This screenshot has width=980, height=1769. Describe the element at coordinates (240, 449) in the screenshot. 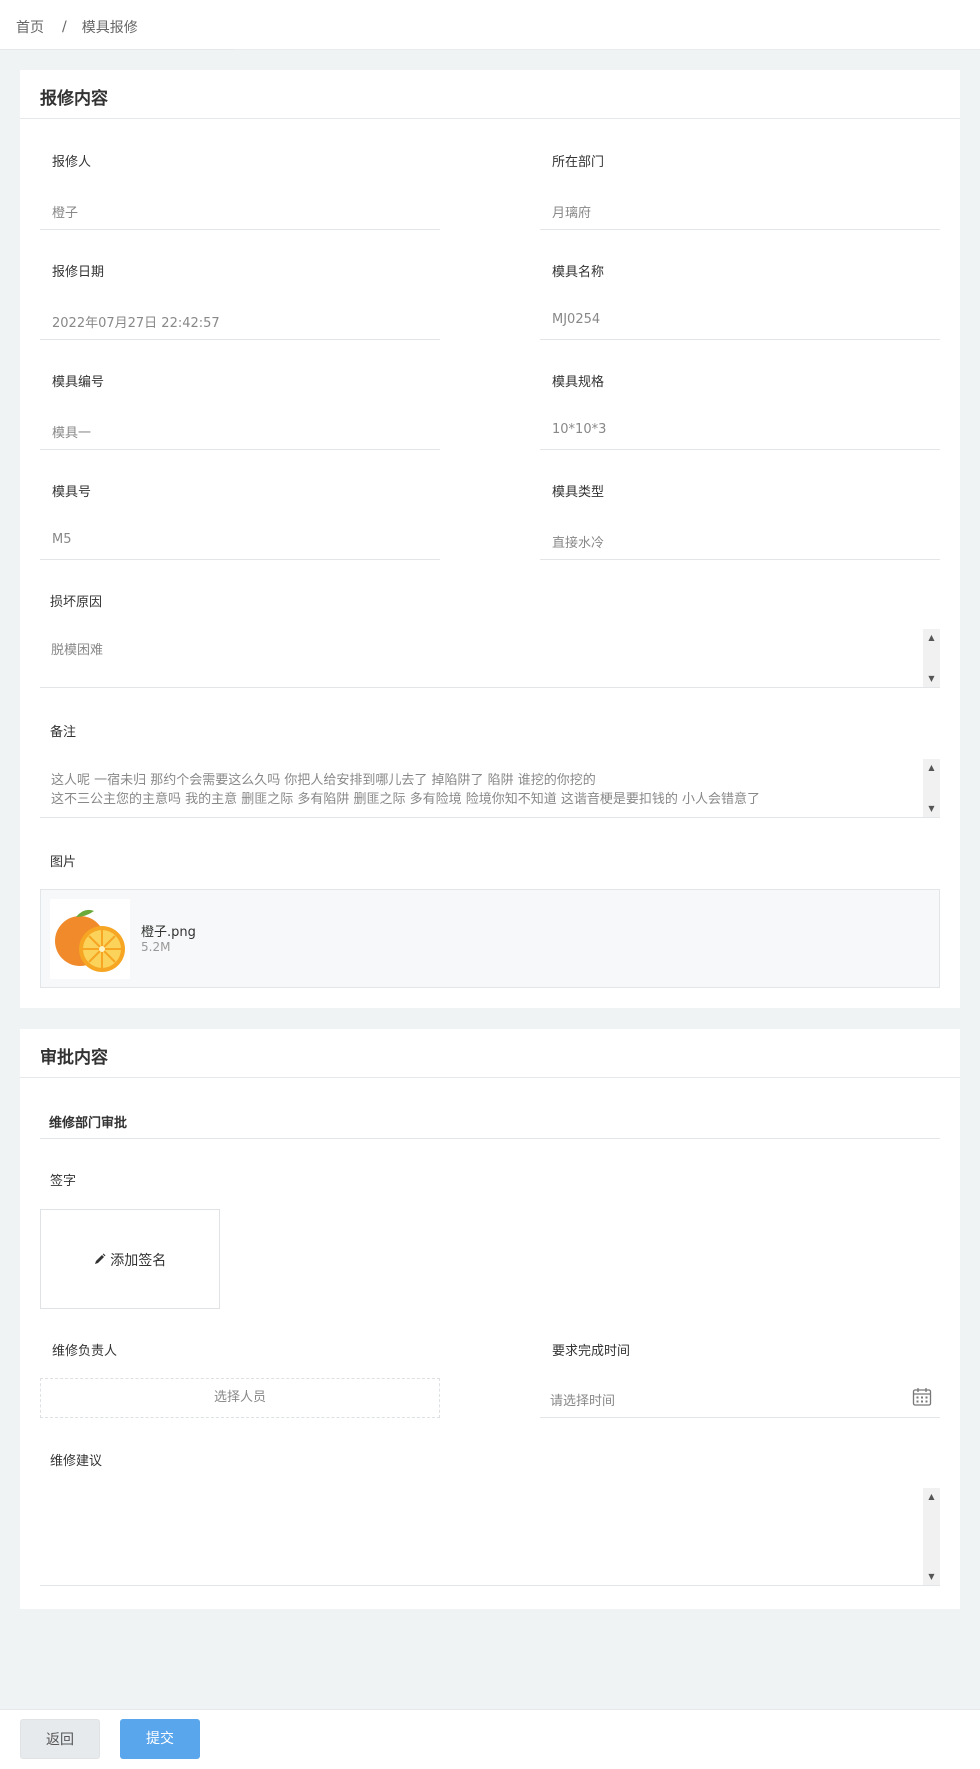

I see `mold-code-underline` at that location.